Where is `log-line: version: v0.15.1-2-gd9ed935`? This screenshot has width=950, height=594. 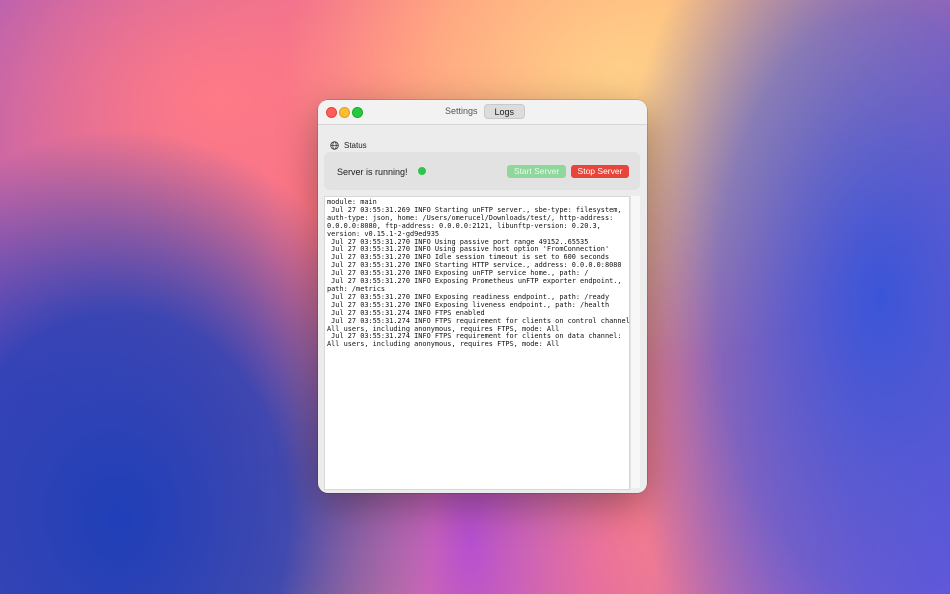 log-line: version: v0.15.1-2-gd9ed935 is located at coordinates (383, 233).